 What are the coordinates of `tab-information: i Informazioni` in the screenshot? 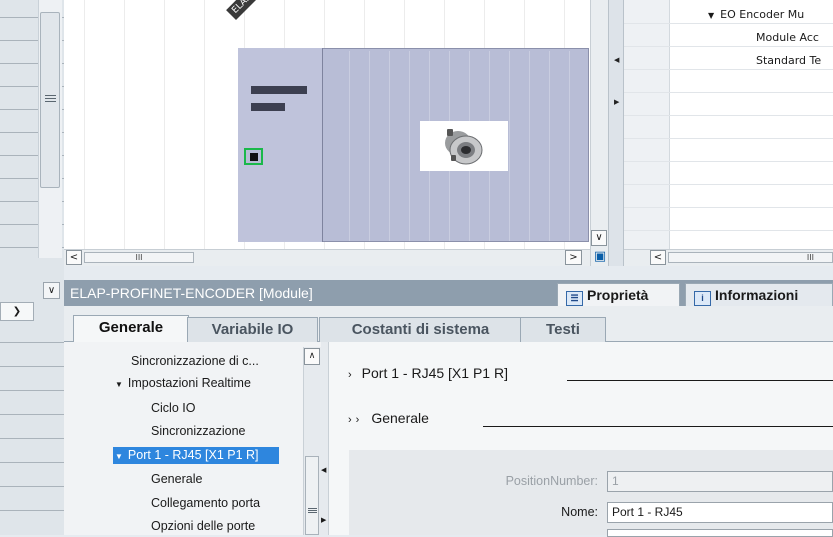 It's located at (759, 294).